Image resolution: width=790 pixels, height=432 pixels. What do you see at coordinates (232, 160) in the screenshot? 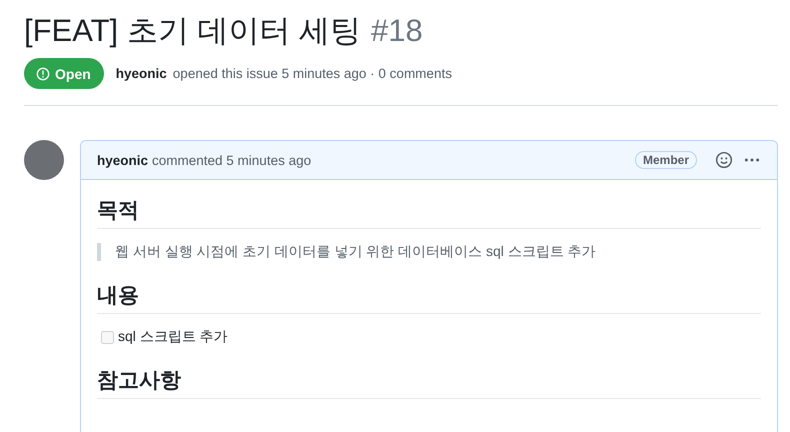
I see `comment-meta: commented 5 minutes ago` at bounding box center [232, 160].